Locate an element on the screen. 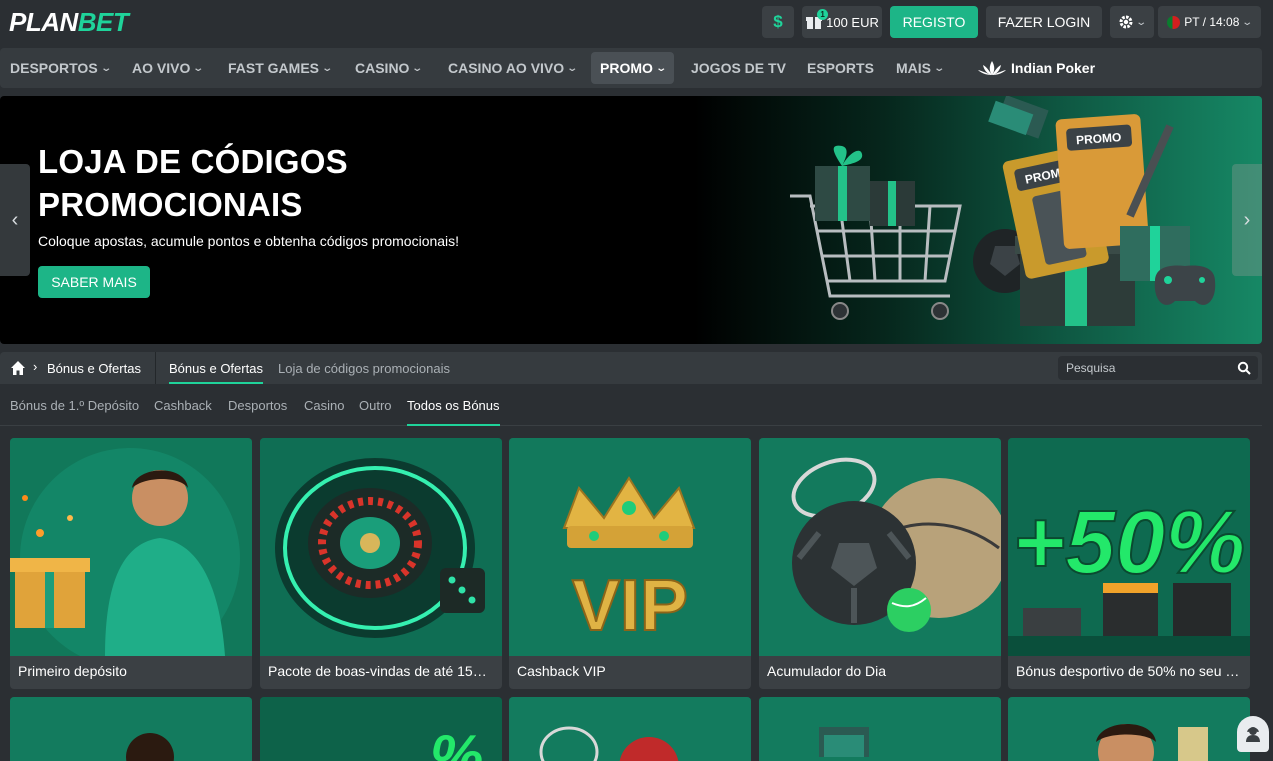 The width and height of the screenshot is (1273, 761). bonus-card-cashback-vip: VIP Cashback VIP is located at coordinates (630, 563).